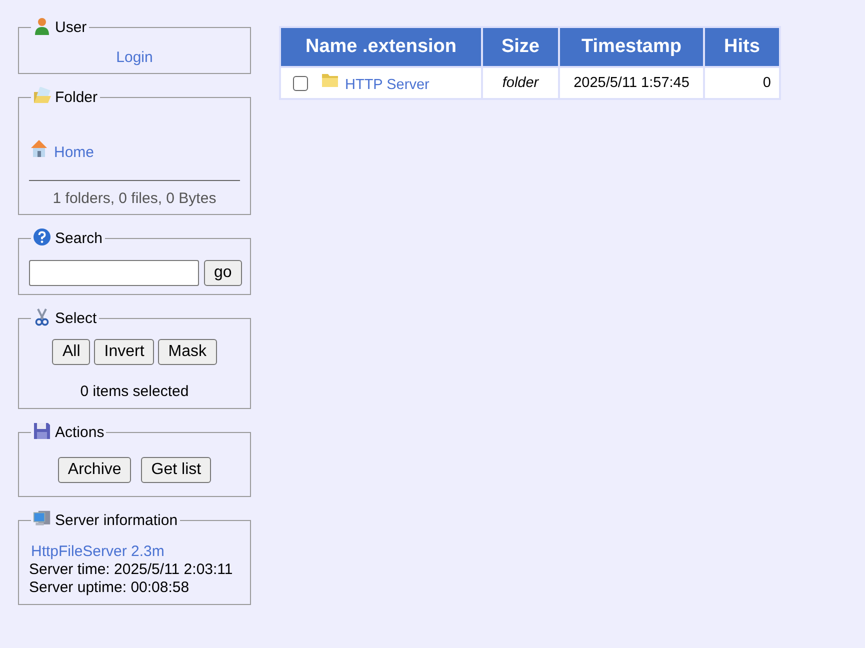  What do you see at coordinates (76, 319) in the screenshot?
I see `panel-title: Select` at bounding box center [76, 319].